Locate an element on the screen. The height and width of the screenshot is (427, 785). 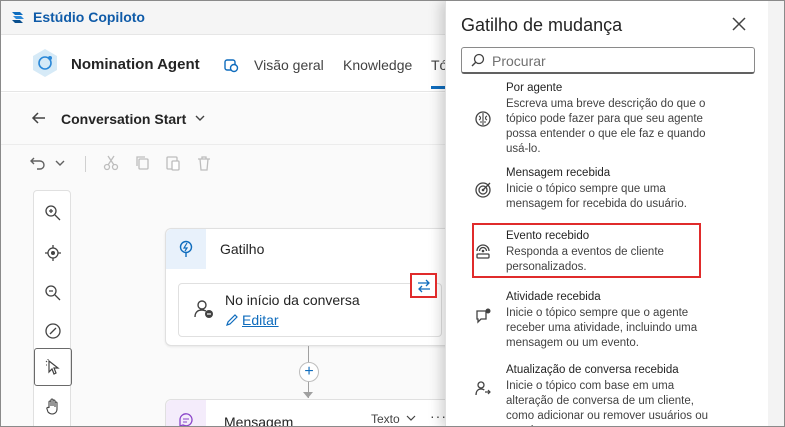
message-node: Mensagem Texto ··· is located at coordinates (310, 413).